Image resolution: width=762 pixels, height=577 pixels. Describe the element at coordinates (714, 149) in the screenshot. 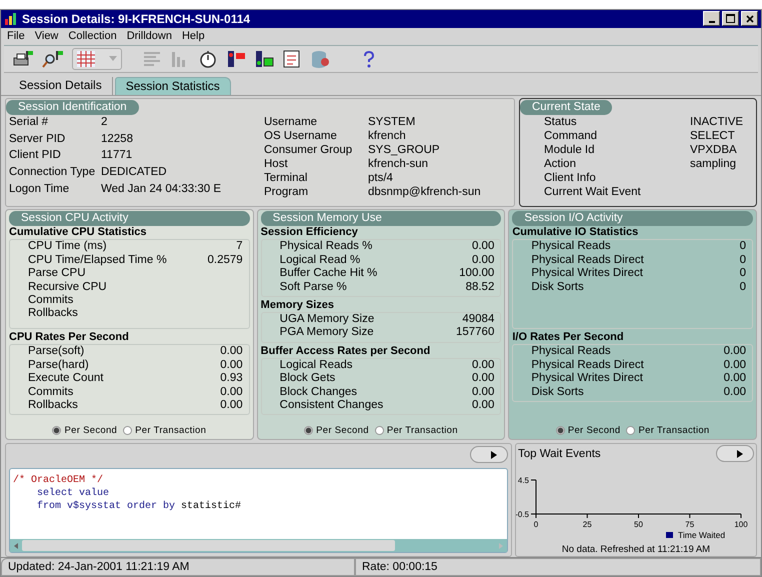

I see `field-value: VPXDBA` at that location.